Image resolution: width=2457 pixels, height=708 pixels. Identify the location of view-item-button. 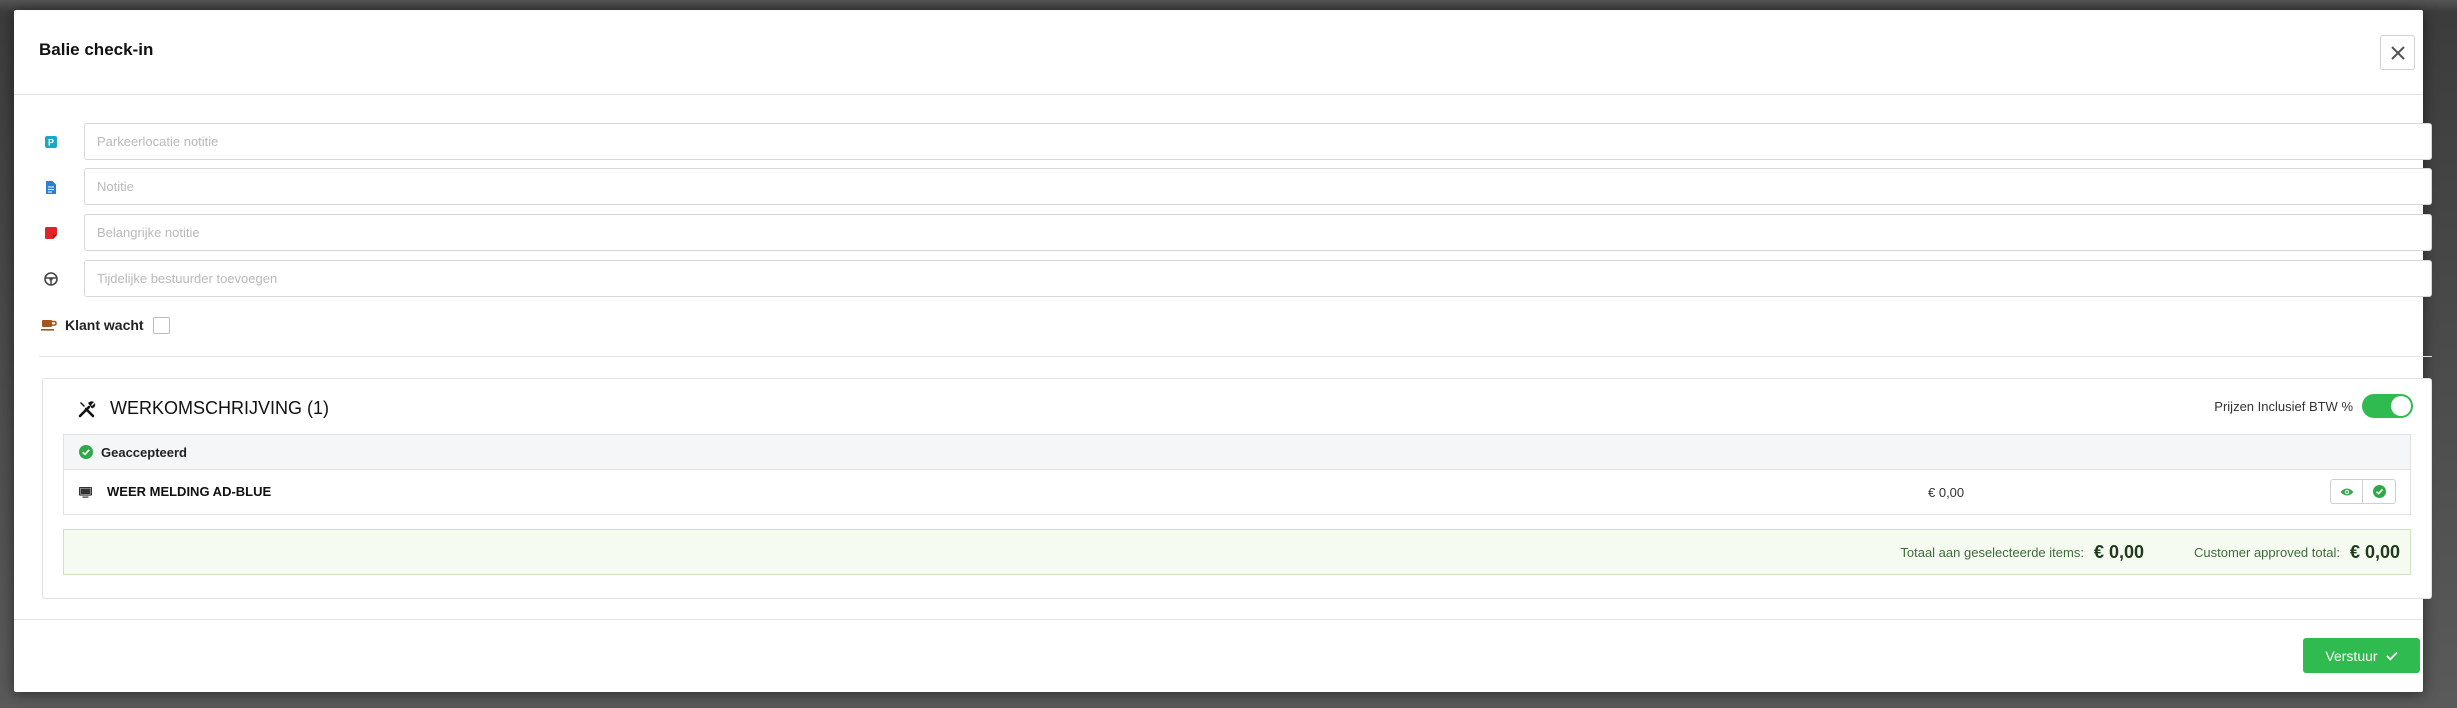
(2346, 491).